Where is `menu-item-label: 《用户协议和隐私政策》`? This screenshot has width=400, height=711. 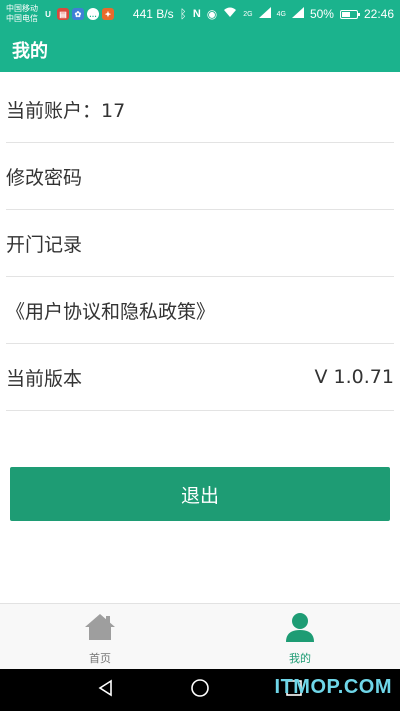
menu-item-label: 《用户协议和隐私政策》 is located at coordinates (111, 311).